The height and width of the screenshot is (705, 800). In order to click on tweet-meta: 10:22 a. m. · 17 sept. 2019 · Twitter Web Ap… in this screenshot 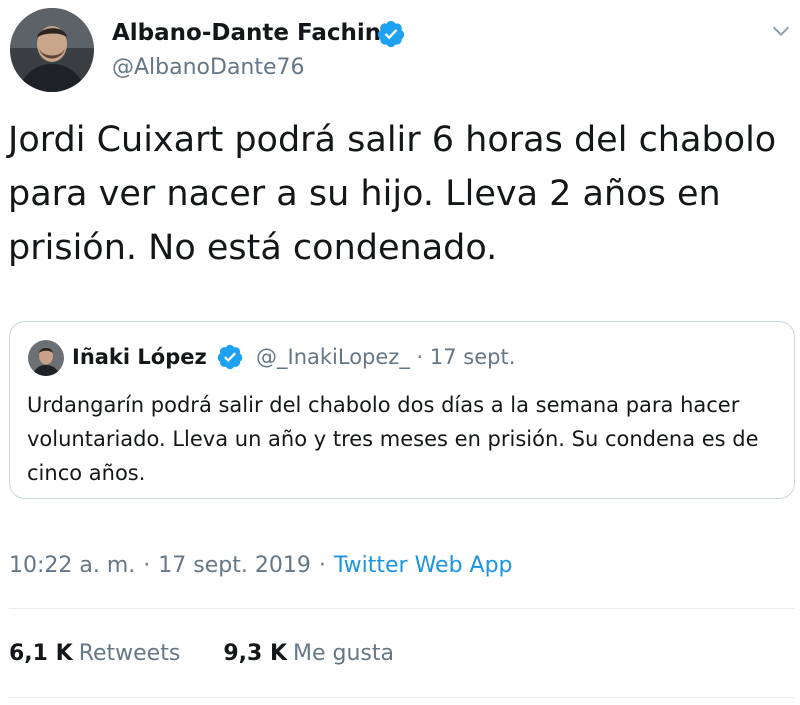, I will do `click(261, 566)`.